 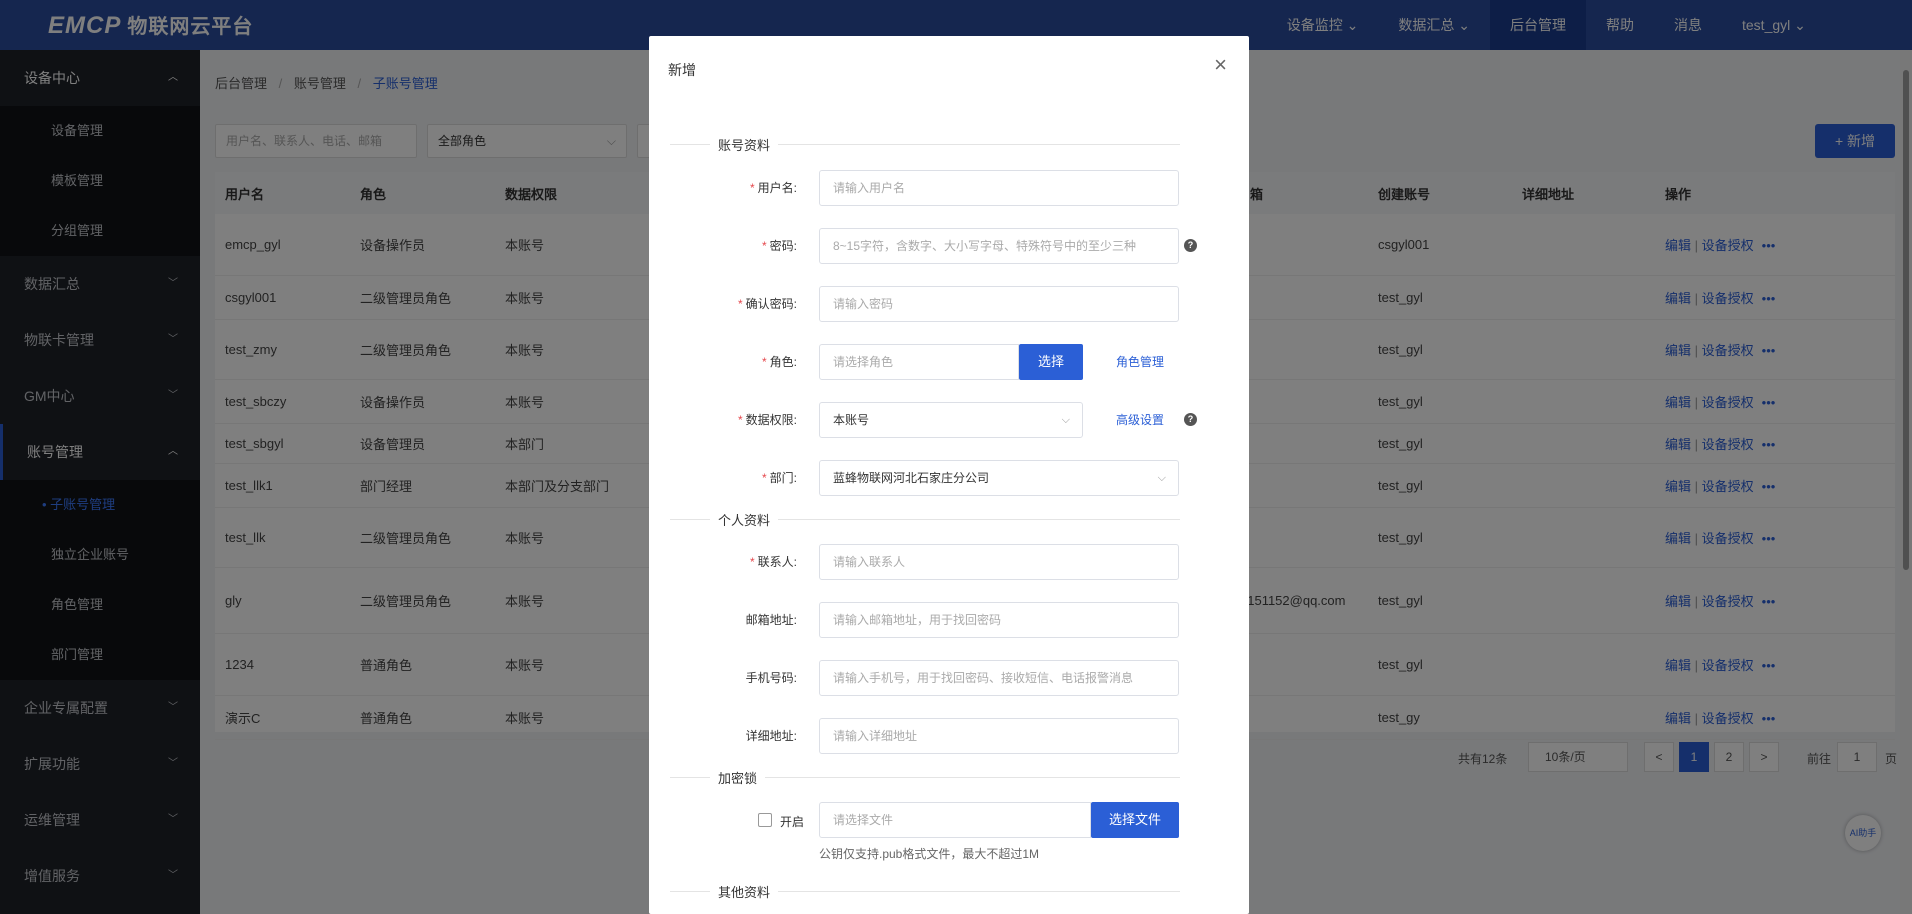 I want to click on file-hint: 公钥仅支持.pub格式文件，最大不超过1M, so click(x=929, y=854).